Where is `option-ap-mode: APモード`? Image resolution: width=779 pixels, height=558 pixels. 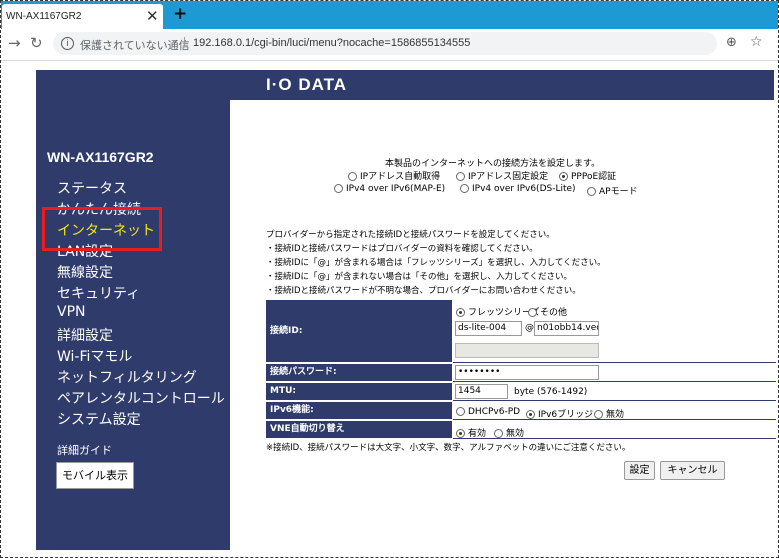
option-ap-mode: APモード is located at coordinates (612, 190).